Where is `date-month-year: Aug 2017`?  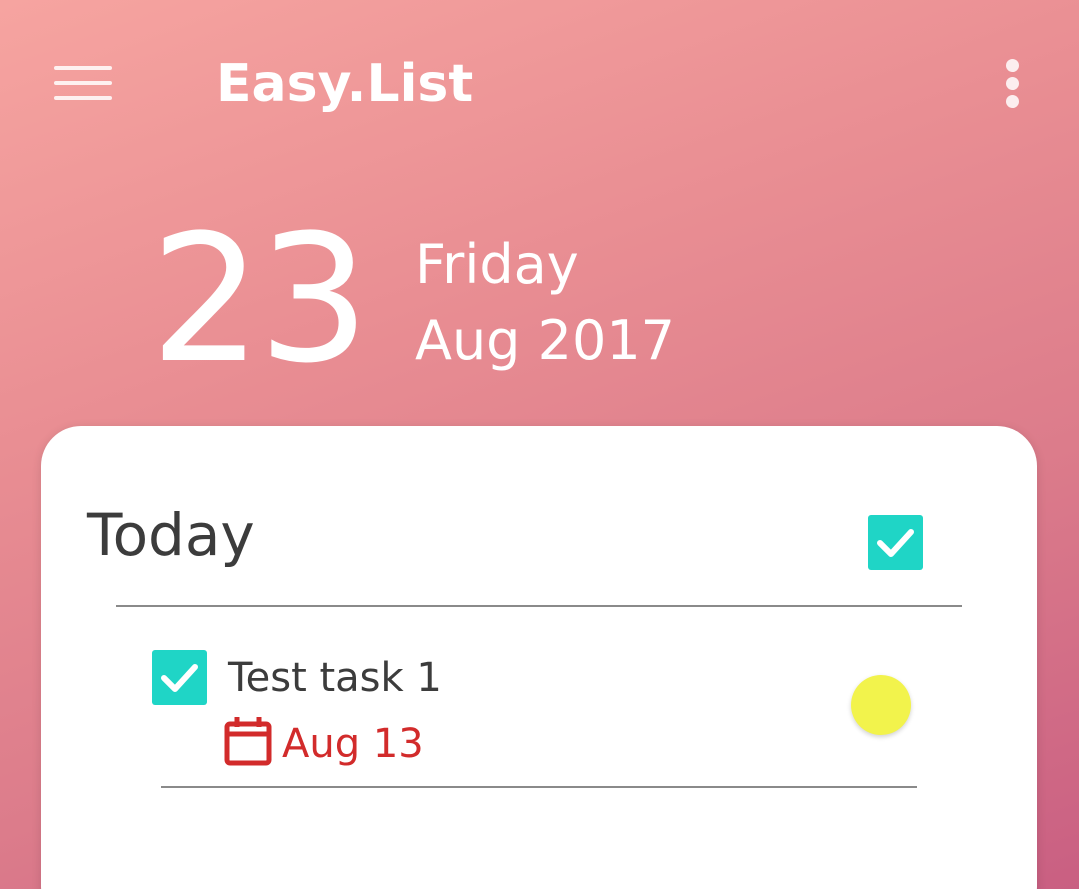 date-month-year: Aug 2017 is located at coordinates (545, 340).